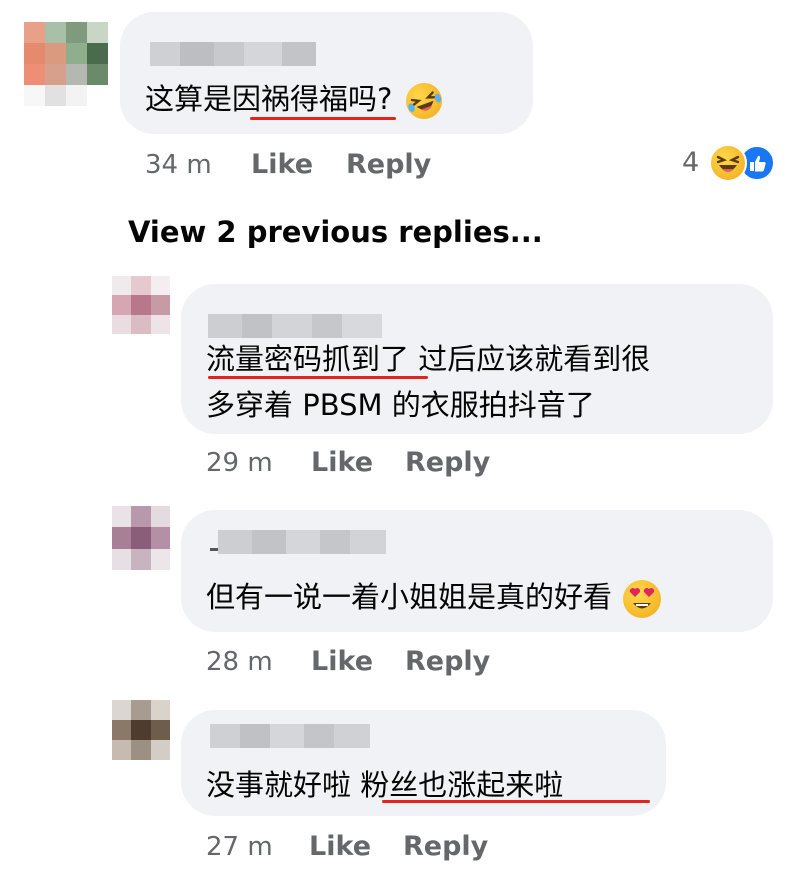 Image resolution: width=800 pixels, height=869 pixels. I want to click on underlined-phrase: 因祸得福, so click(290, 99).